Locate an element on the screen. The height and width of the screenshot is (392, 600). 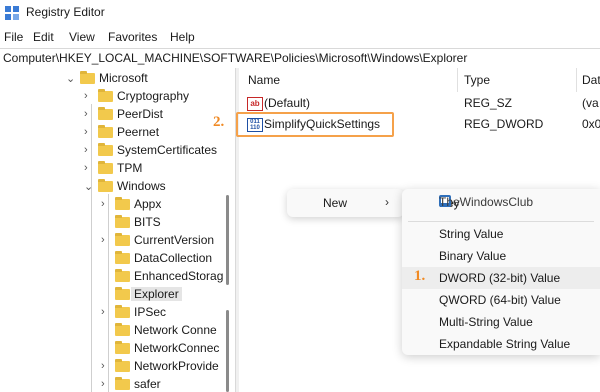
highlight-outline is located at coordinates (315, 124).